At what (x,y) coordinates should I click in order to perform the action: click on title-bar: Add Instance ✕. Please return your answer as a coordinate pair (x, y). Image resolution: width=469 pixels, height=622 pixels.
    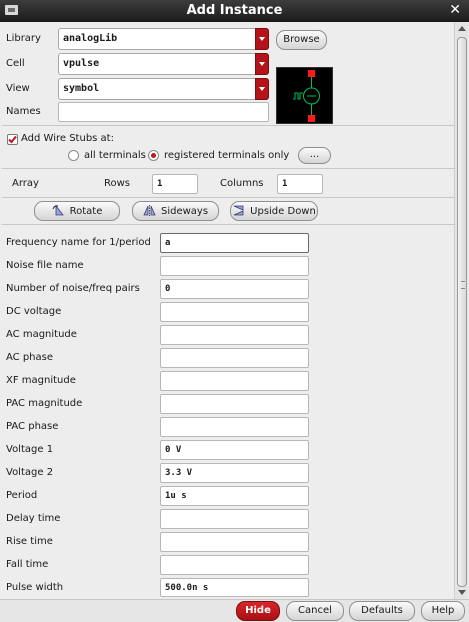
    Looking at the image, I should click on (234, 11).